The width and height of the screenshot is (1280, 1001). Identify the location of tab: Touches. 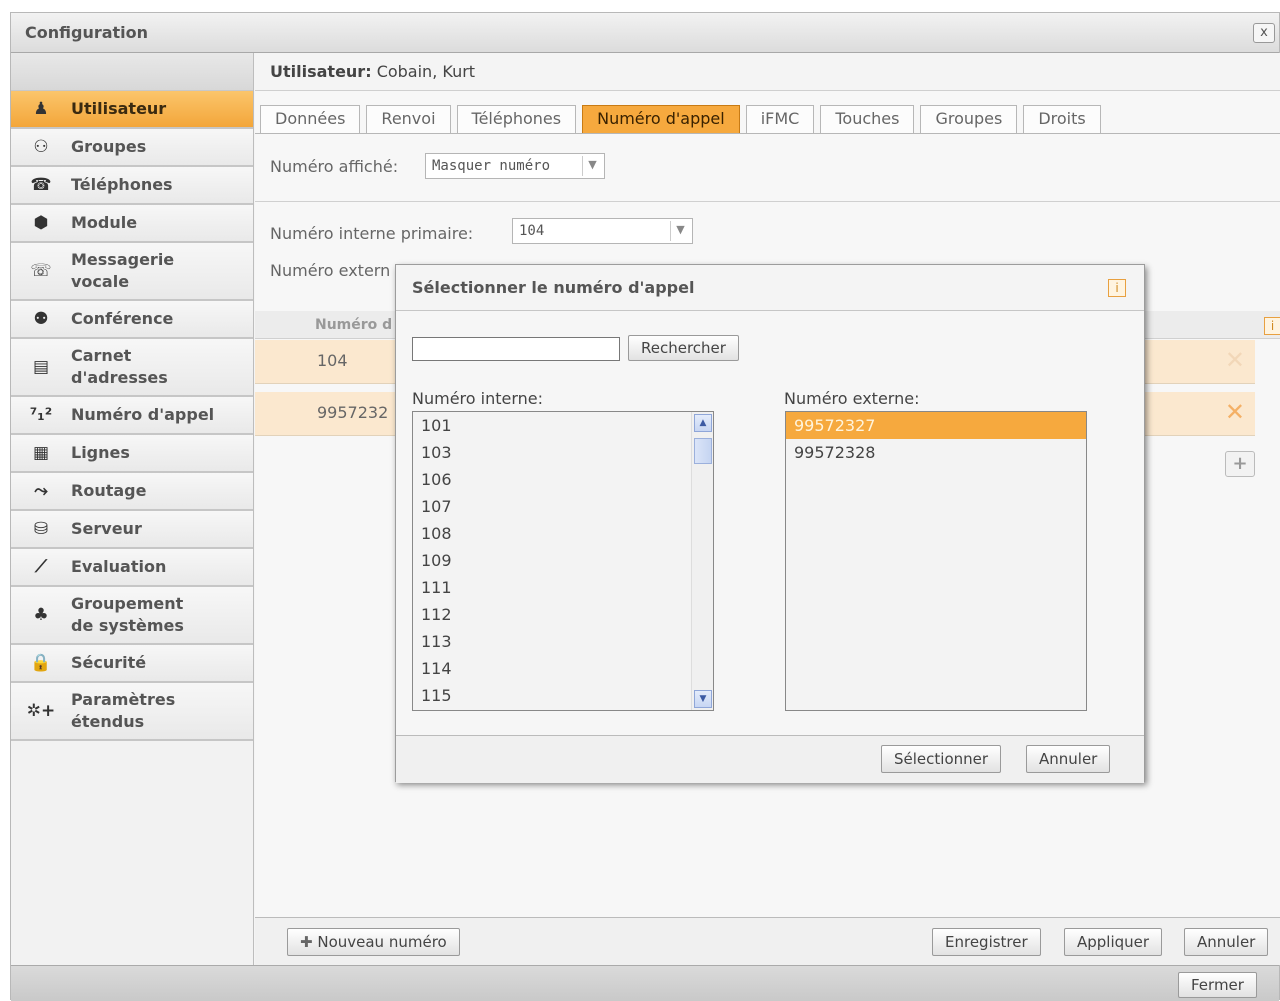
(867, 119).